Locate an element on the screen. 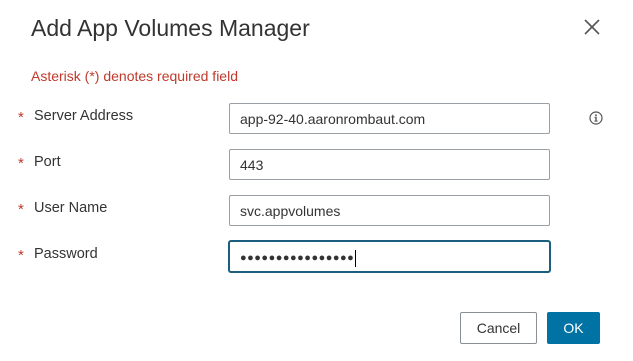  port-input: 443 is located at coordinates (389, 164).